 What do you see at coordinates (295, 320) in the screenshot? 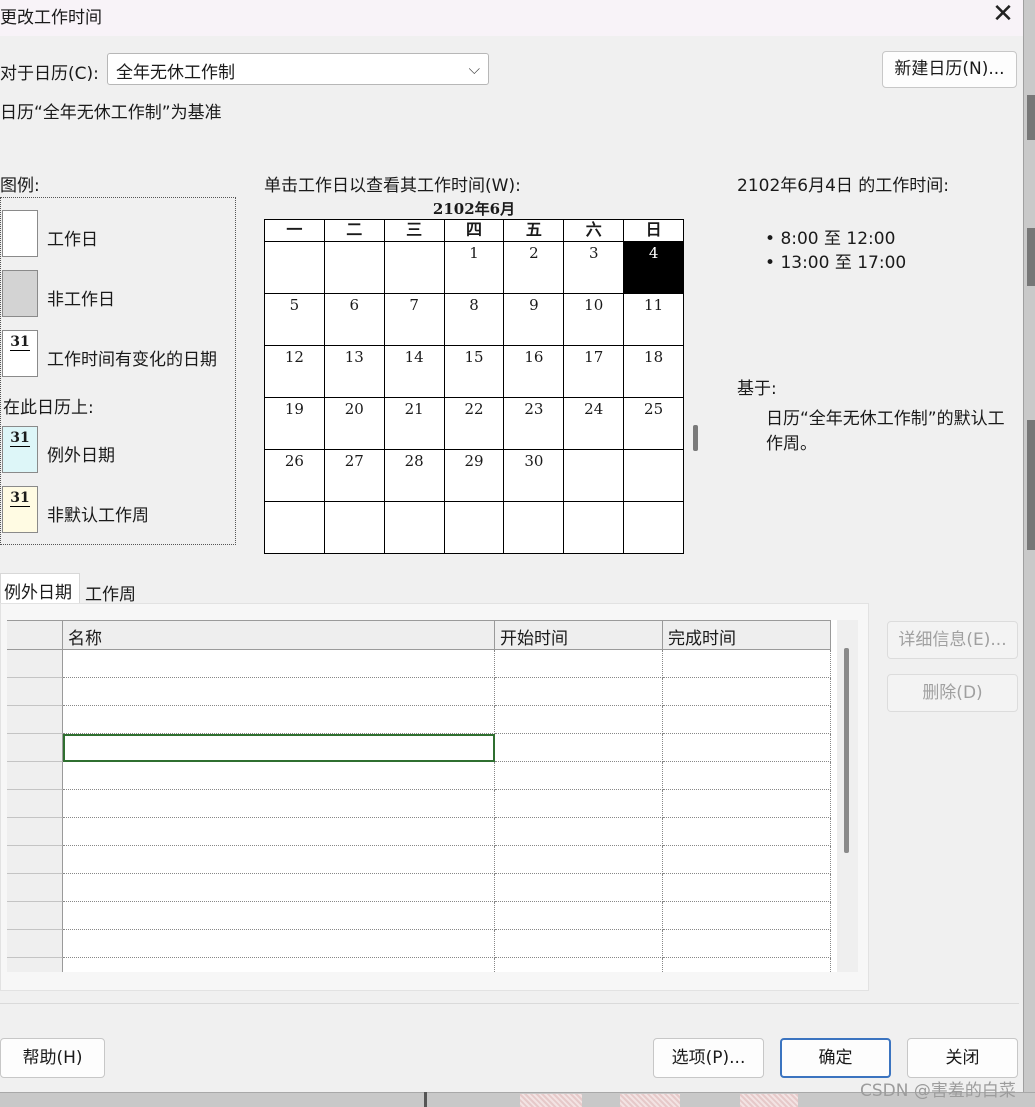
I see `calendar-day-cell: 5` at bounding box center [295, 320].